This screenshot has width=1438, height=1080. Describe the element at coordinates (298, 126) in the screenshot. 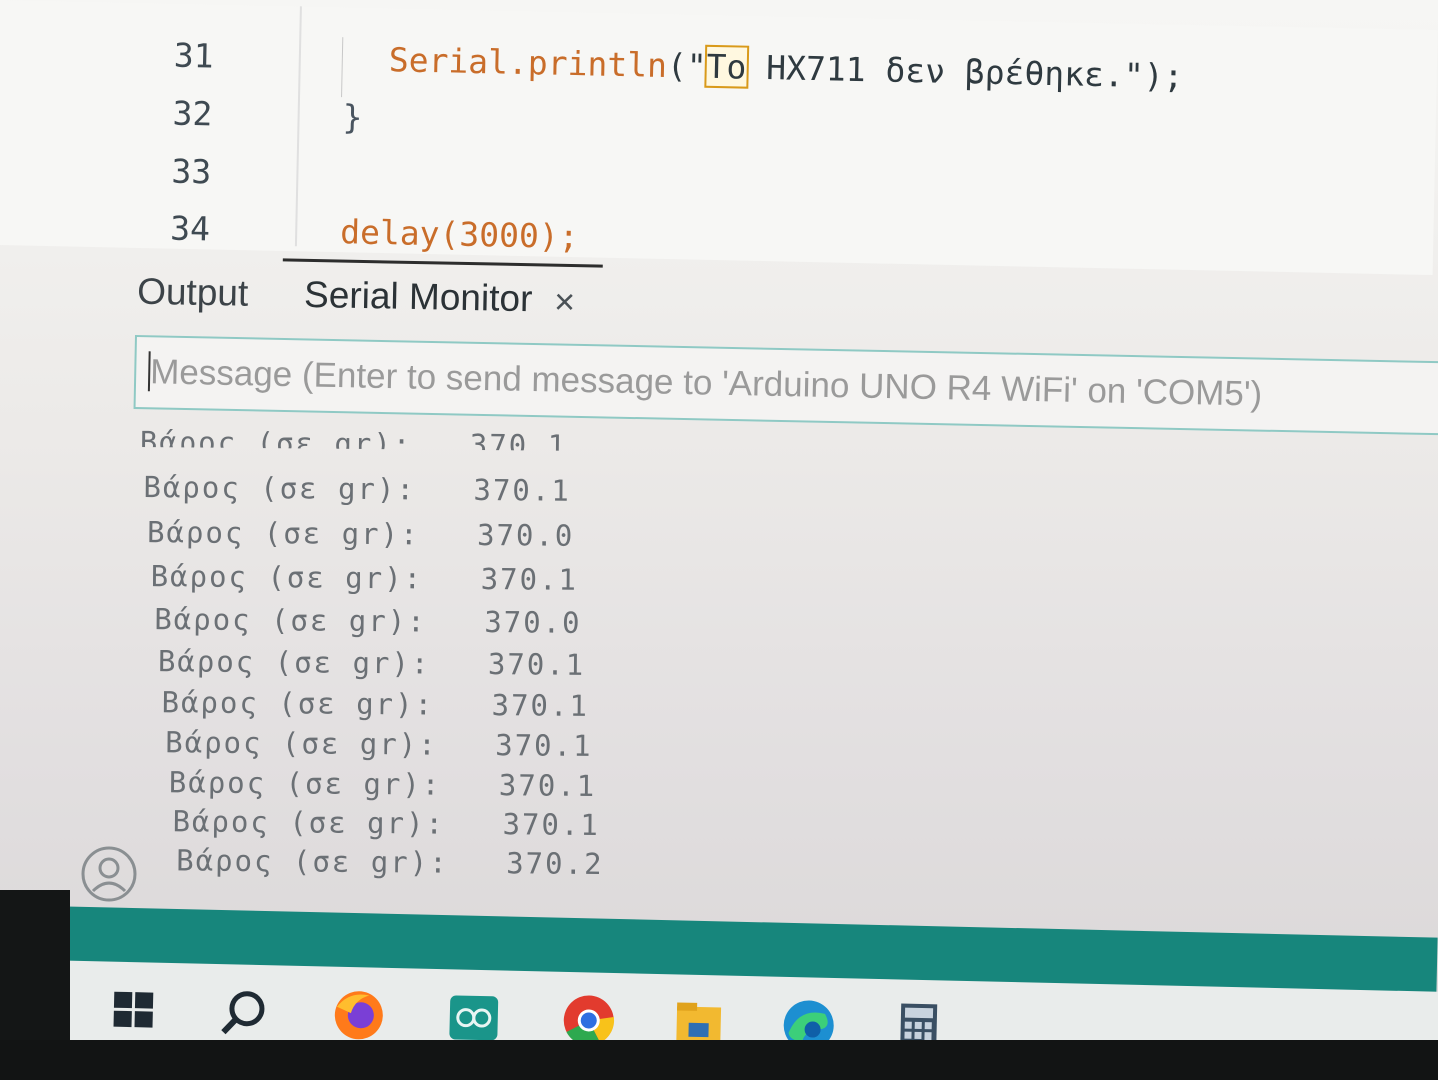

I see `gutter-divider` at that location.